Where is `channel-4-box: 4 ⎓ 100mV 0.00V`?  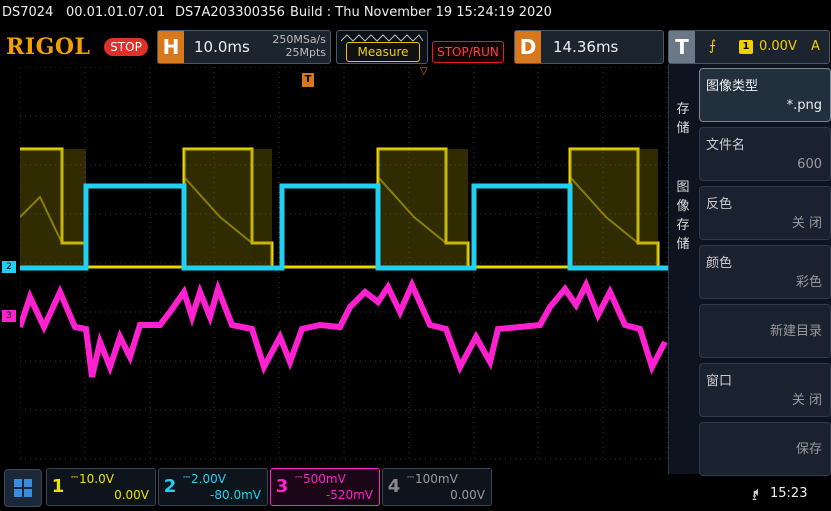 channel-4-box: 4 ⎓ 100mV 0.00V is located at coordinates (437, 487).